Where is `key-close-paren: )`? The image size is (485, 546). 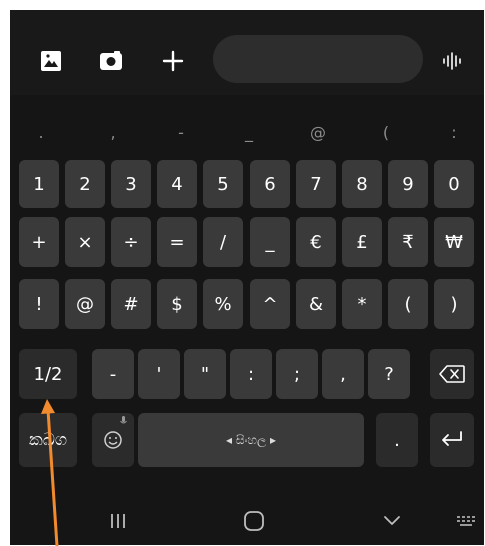
key-close-paren: ) is located at coordinates (454, 304).